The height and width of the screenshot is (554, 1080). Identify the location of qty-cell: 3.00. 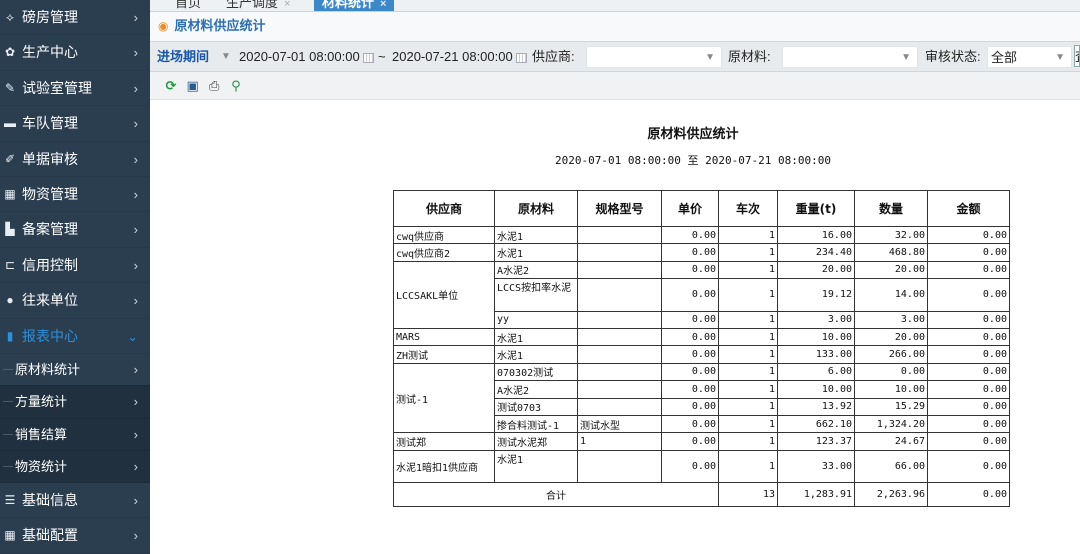
(891, 319).